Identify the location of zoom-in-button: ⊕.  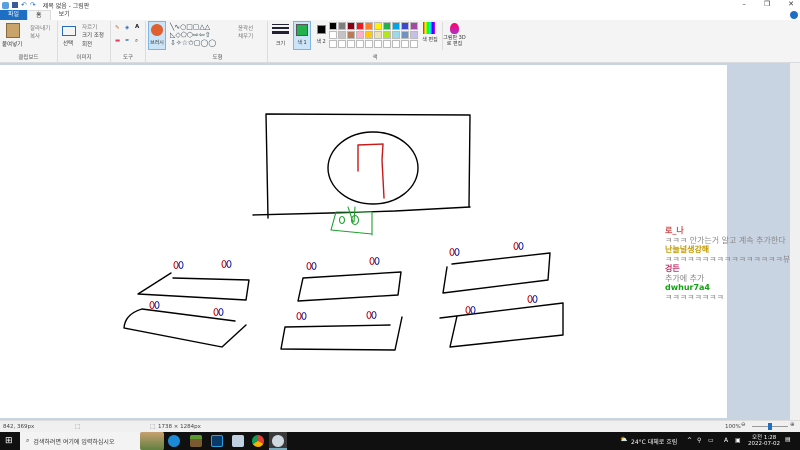
(792, 425).